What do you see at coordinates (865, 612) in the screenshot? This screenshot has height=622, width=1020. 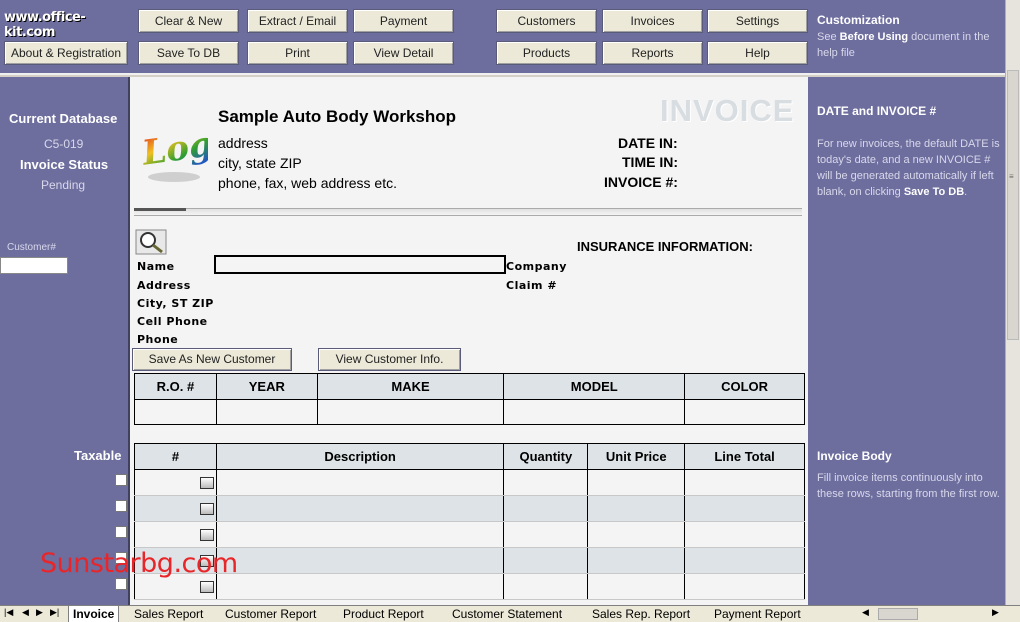 I see `scroll-left-icon: ◀` at bounding box center [865, 612].